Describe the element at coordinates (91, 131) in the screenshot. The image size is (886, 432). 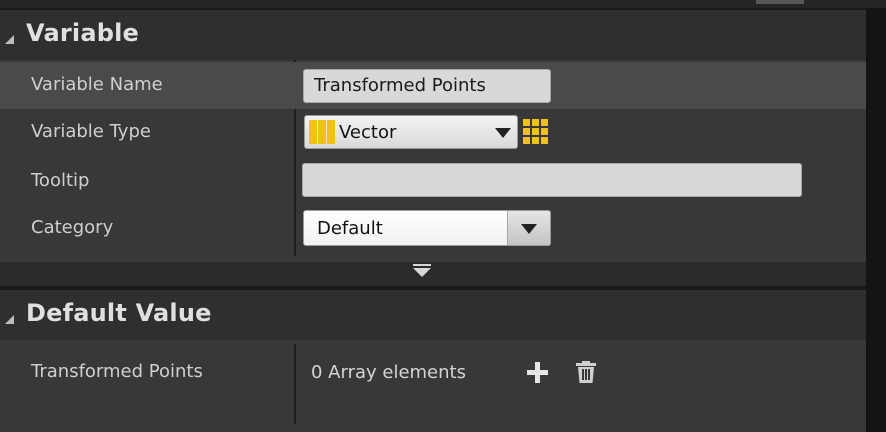
I see `variable-type-label: Variable Type` at that location.